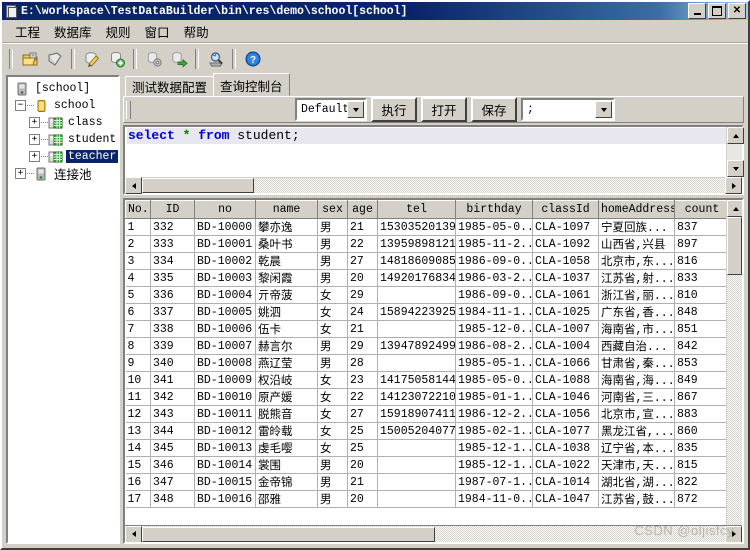  I want to click on table-cell: 853, so click(700, 363).